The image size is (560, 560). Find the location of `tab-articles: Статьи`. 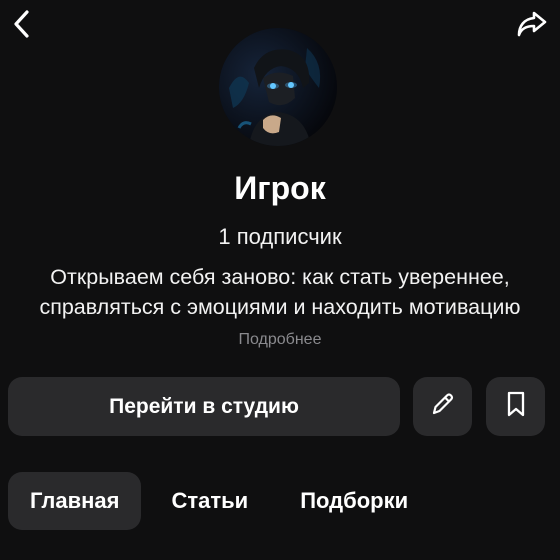

tab-articles: Статьи is located at coordinates (209, 501).